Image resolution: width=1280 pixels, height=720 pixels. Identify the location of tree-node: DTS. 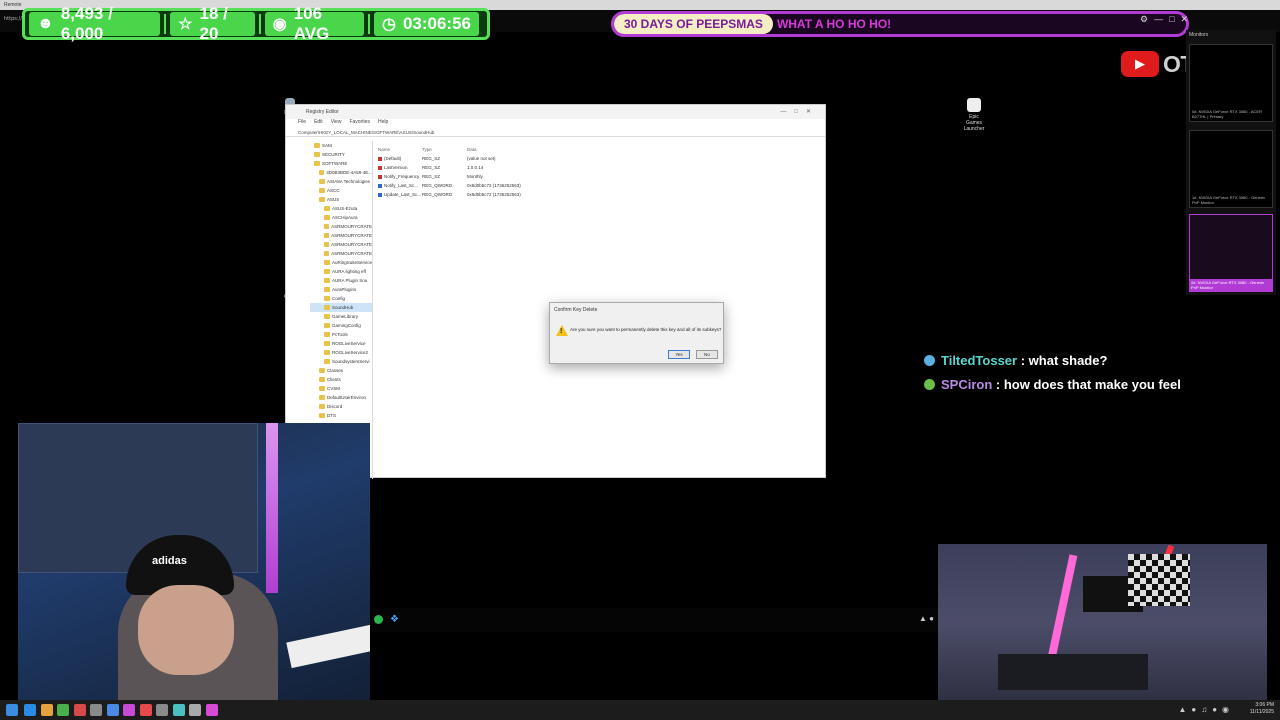
(341, 415).